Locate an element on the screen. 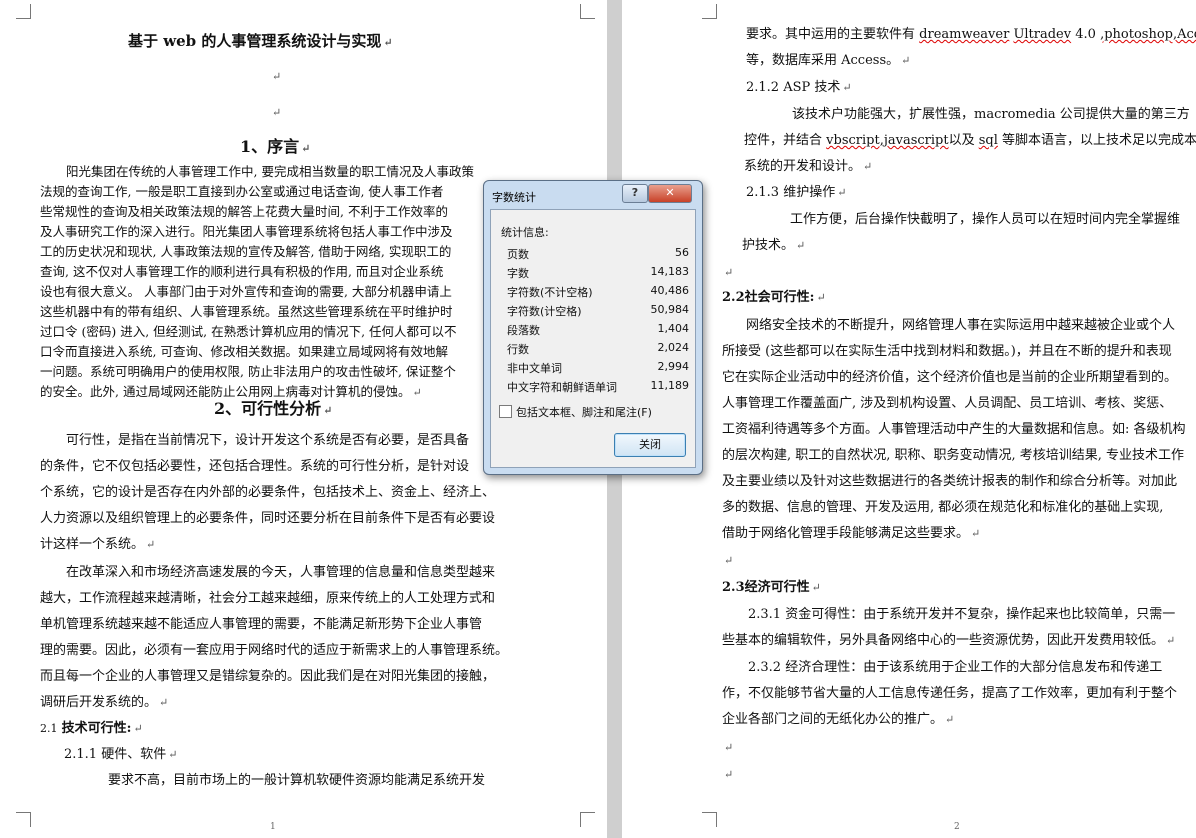  stat-value: 11,189 is located at coordinates (670, 385).